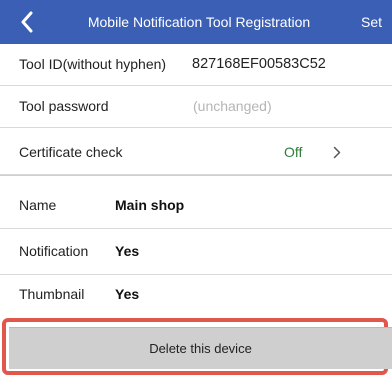 The image size is (392, 379). Describe the element at coordinates (196, 294) in the screenshot. I see `thumbnail-row: Thumbnail Yes` at that location.